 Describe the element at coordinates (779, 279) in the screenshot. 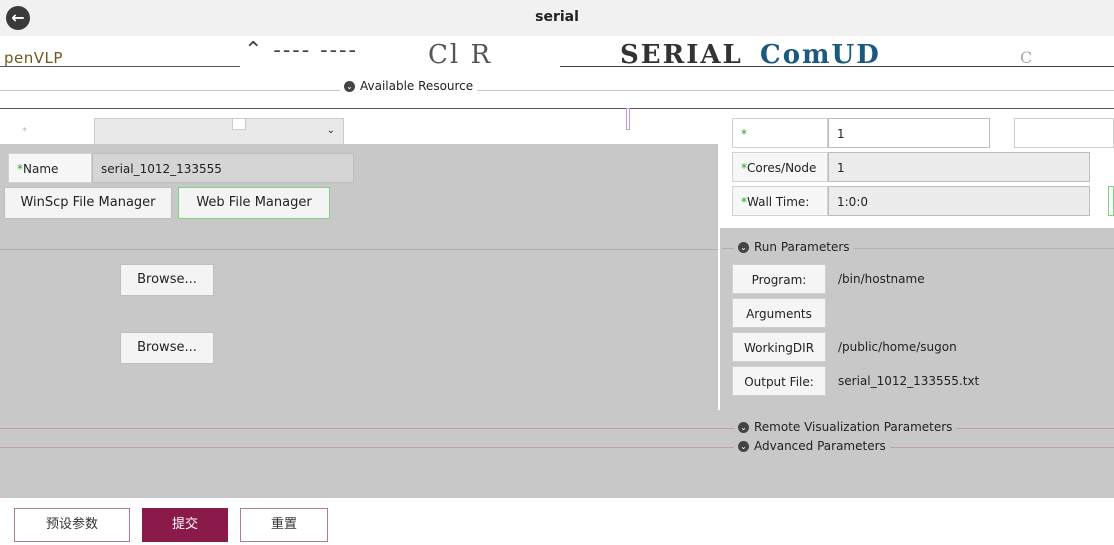

I see `program-label: Program:` at that location.